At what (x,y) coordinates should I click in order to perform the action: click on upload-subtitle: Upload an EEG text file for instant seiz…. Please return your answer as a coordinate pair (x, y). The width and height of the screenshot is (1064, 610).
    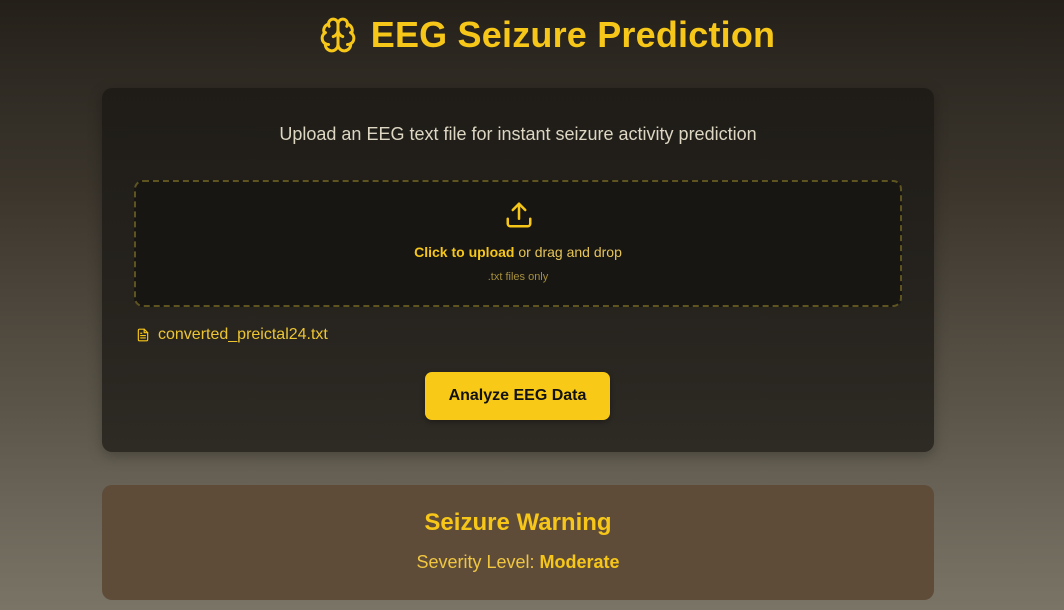
    Looking at the image, I should click on (518, 134).